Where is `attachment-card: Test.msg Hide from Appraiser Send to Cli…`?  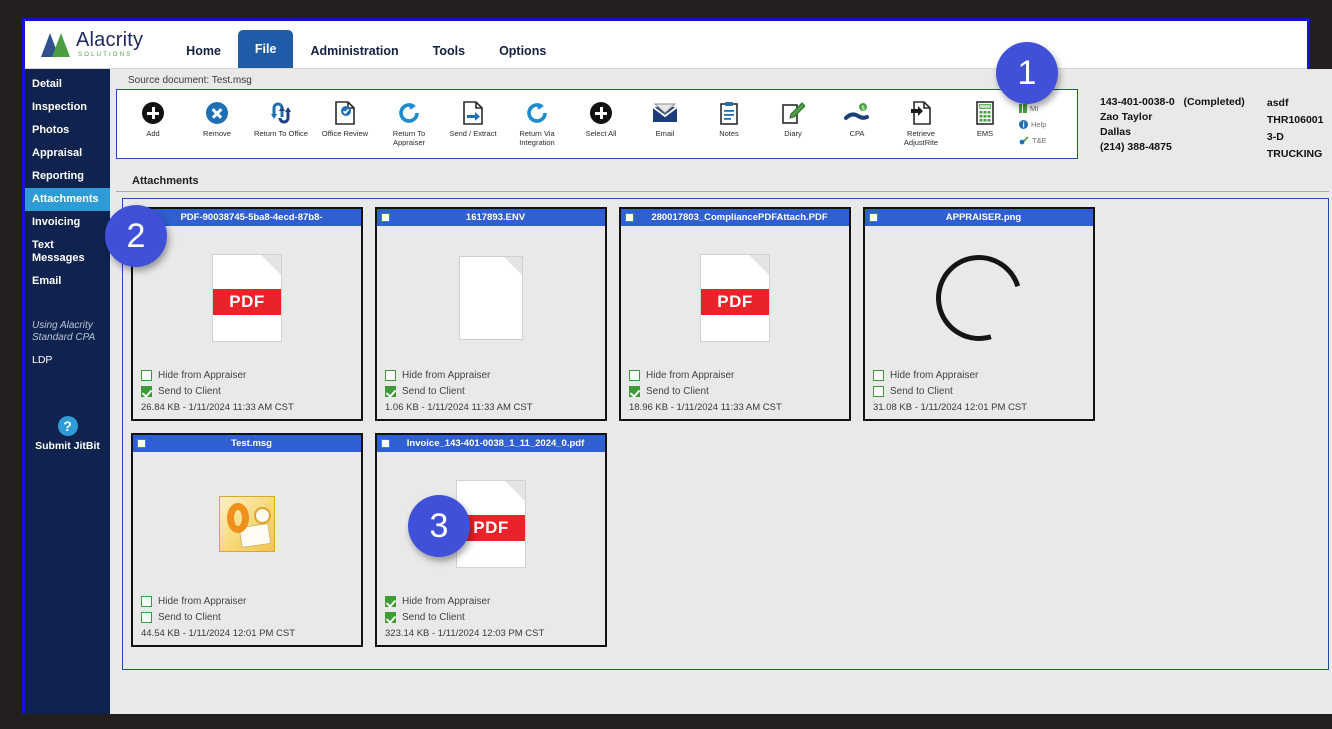
attachment-card: Test.msg Hide from Appraiser Send to Cli… is located at coordinates (247, 540).